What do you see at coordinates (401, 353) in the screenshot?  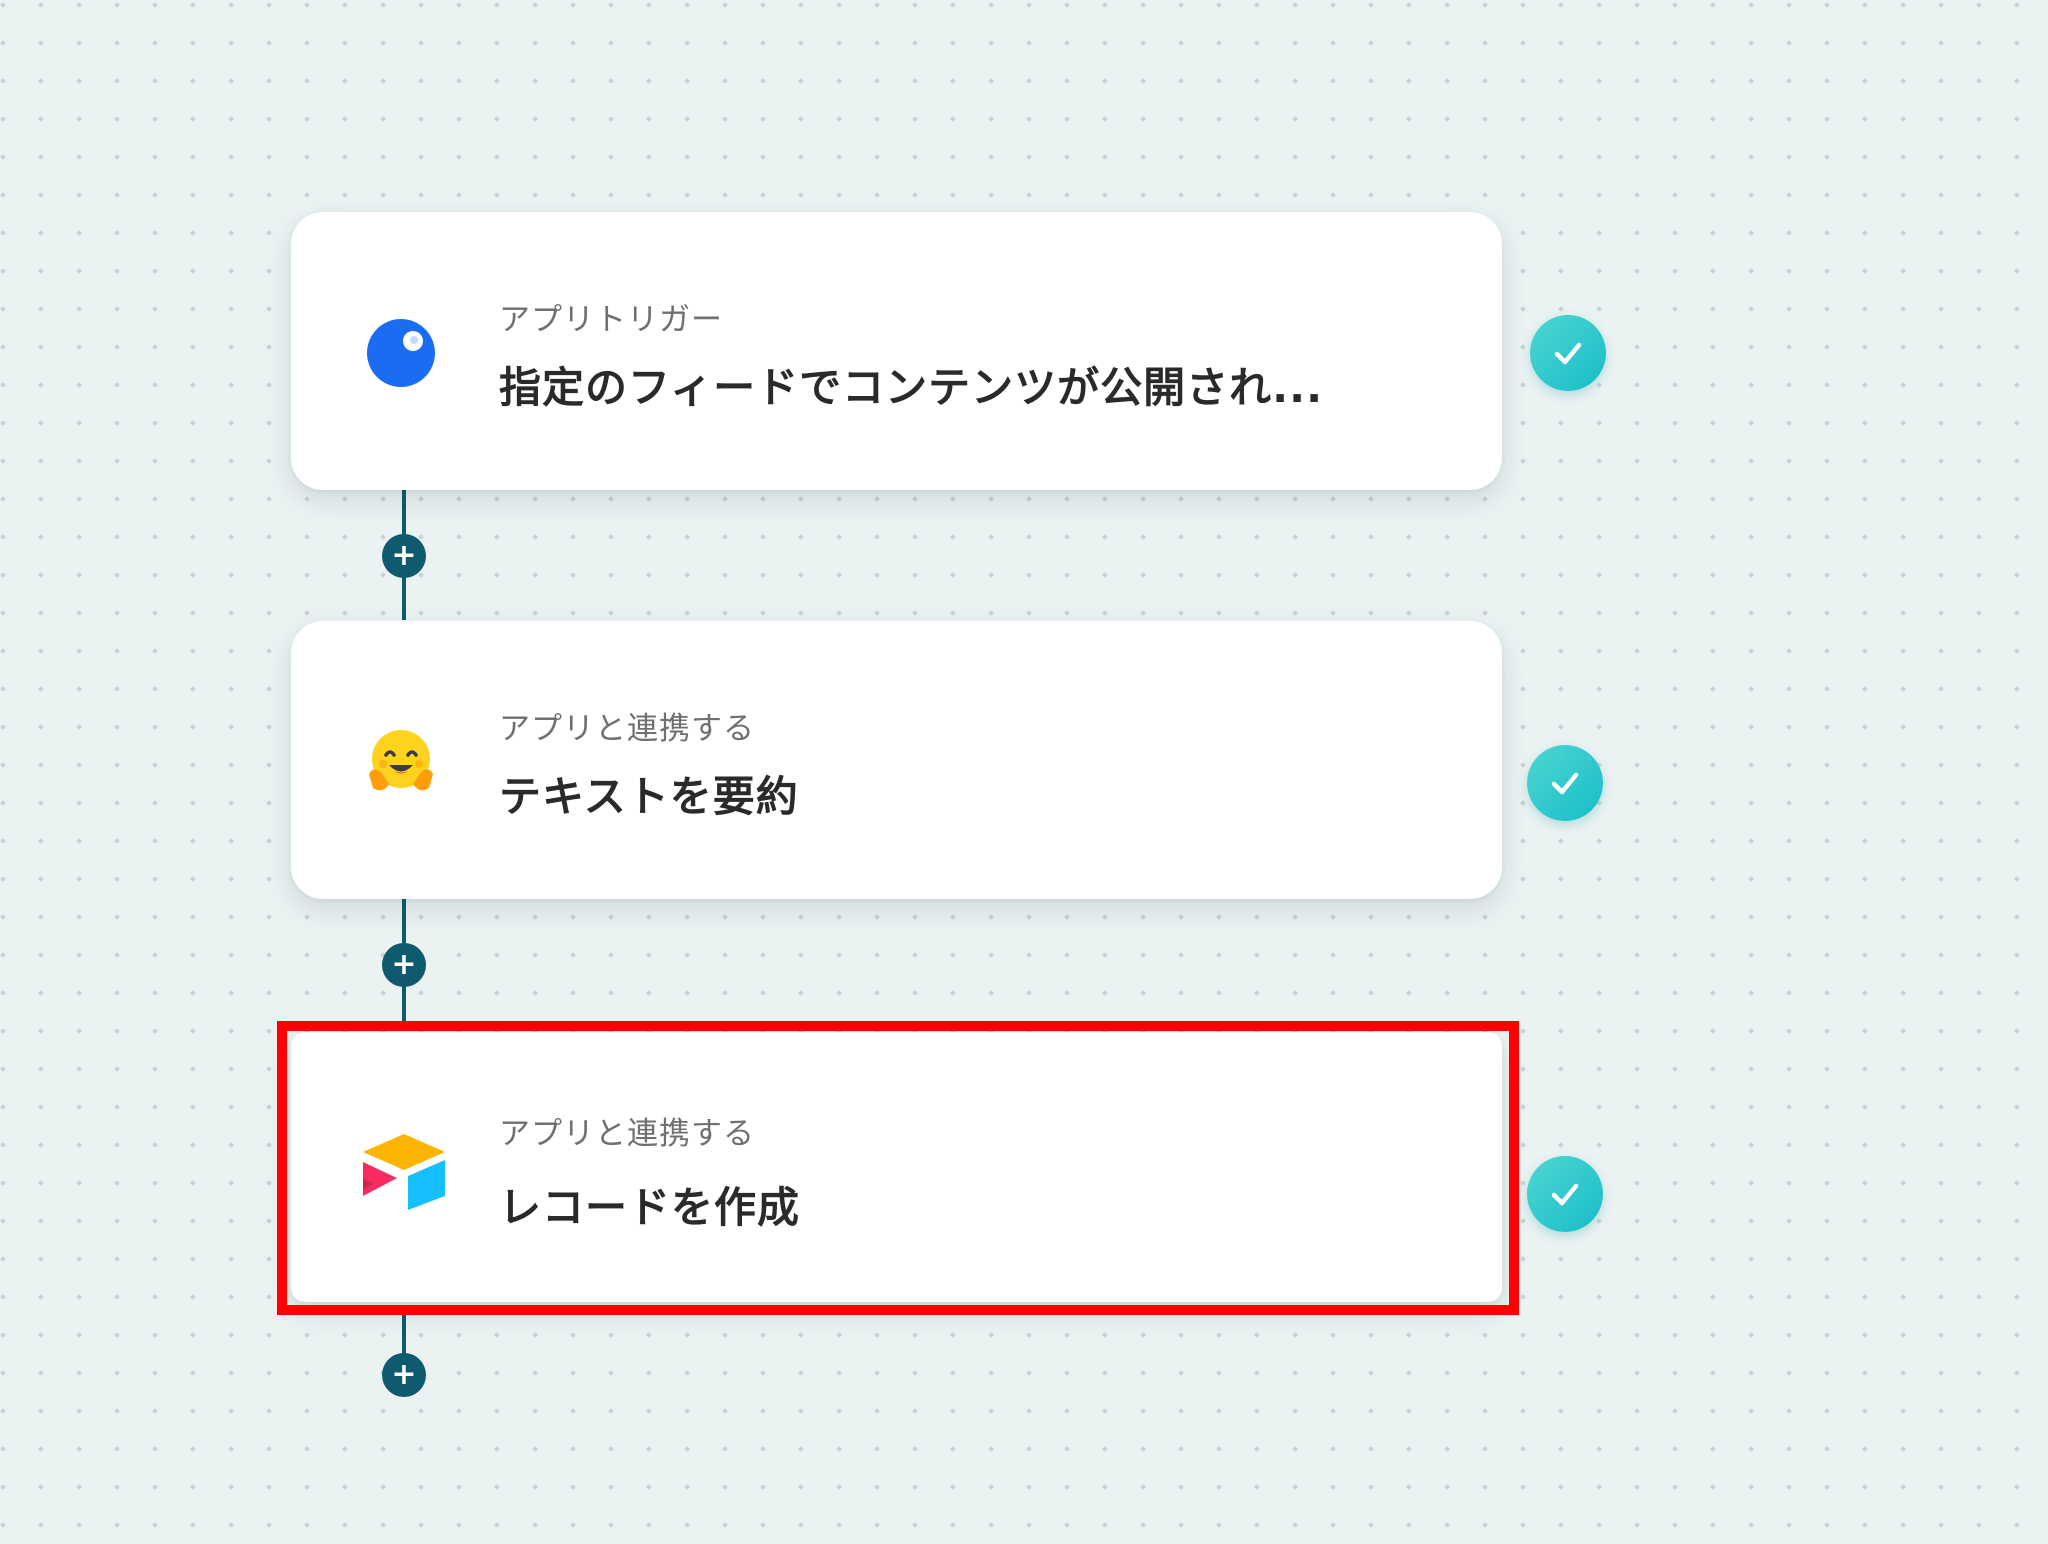 I see `rss-feed-icon` at bounding box center [401, 353].